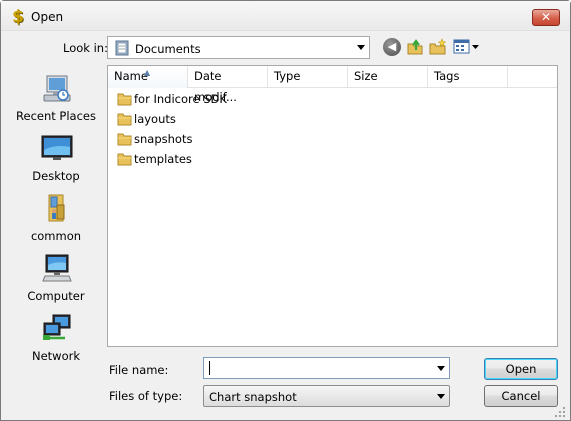 The image size is (571, 421). What do you see at coordinates (147, 72) in the screenshot?
I see `sort-ascending-icon: ▲` at bounding box center [147, 72].